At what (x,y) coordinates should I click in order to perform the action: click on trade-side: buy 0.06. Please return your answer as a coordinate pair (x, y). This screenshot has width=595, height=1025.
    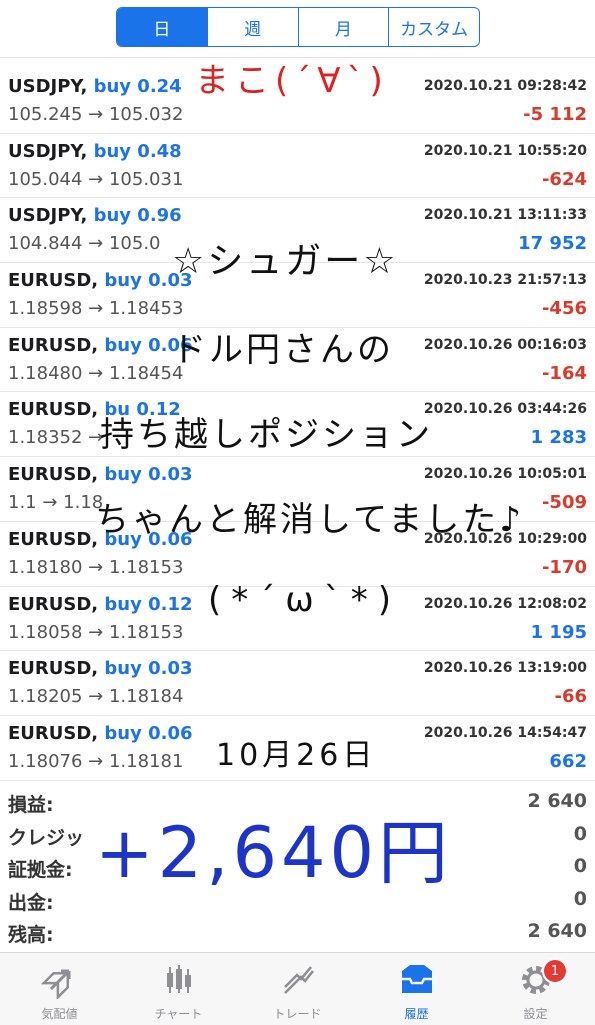
    Looking at the image, I should click on (148, 733).